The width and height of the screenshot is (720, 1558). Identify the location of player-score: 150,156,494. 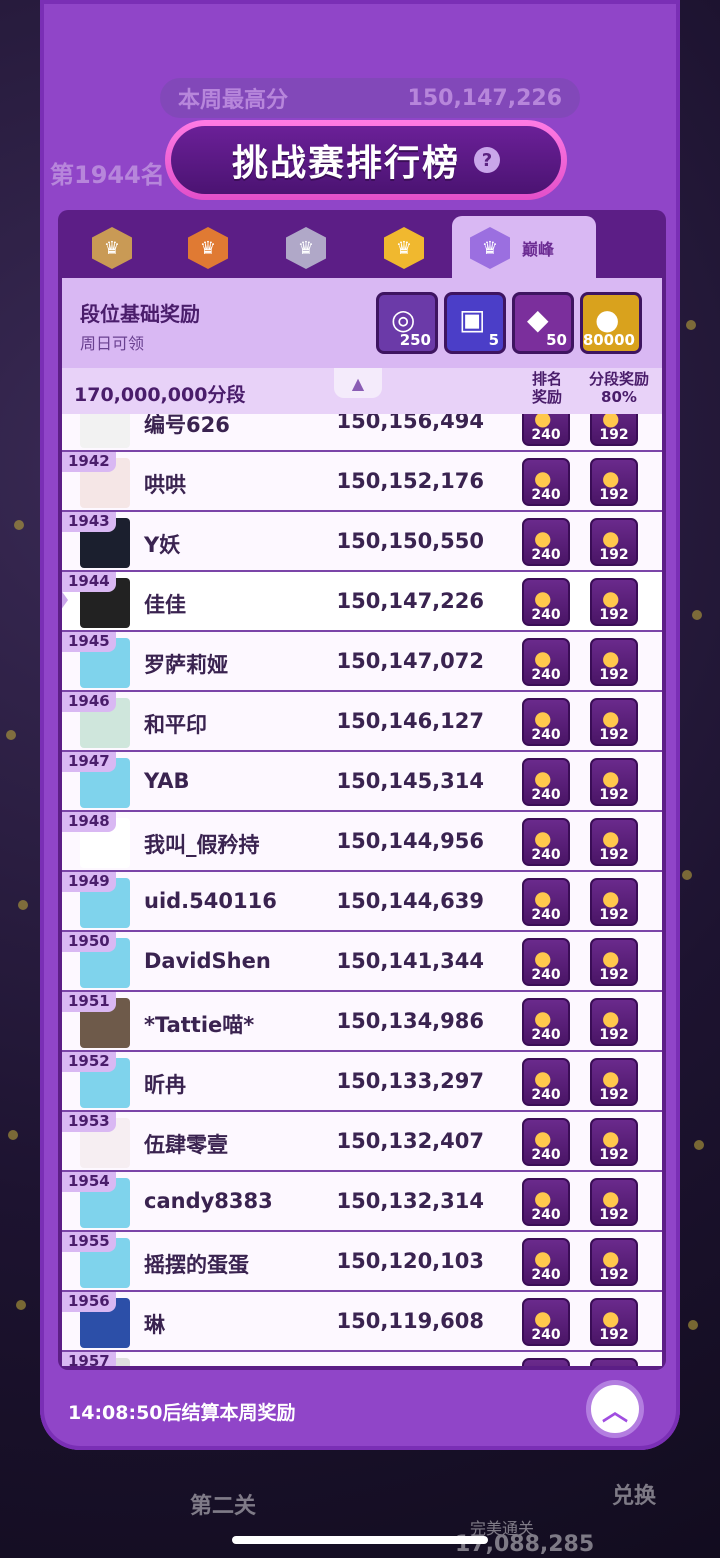
(410, 423).